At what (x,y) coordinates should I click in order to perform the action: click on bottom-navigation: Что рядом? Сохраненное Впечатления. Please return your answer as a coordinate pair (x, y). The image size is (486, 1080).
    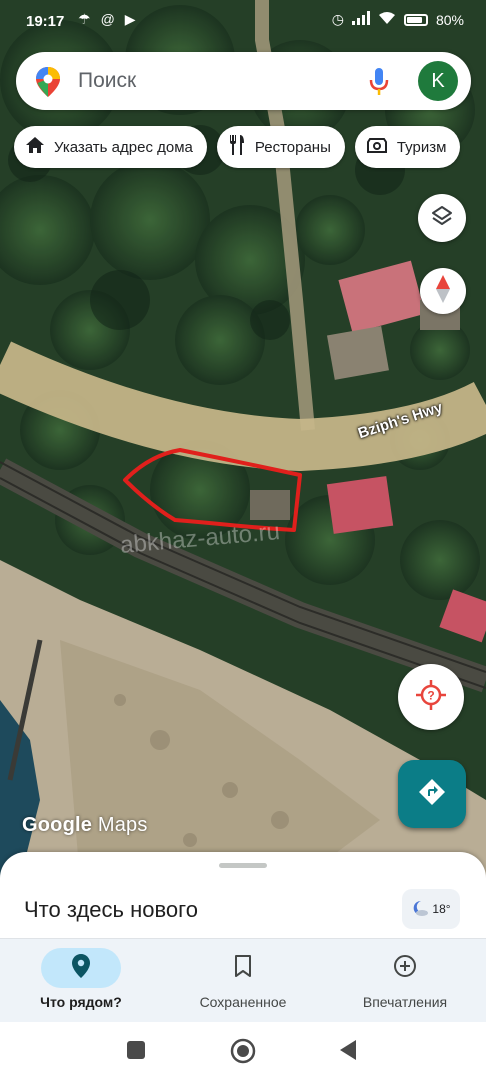
    Looking at the image, I should click on (243, 980).